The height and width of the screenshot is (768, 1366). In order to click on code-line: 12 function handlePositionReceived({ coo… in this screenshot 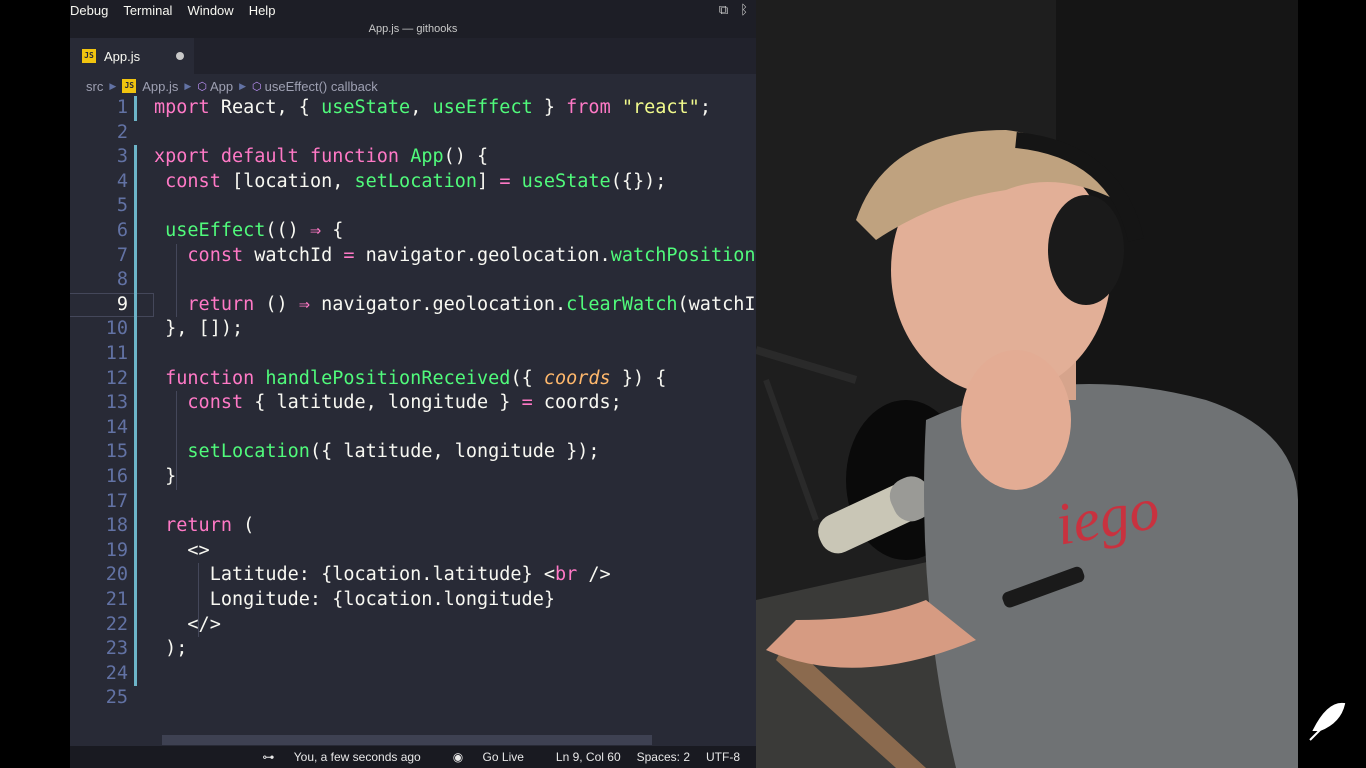, I will do `click(413, 379)`.